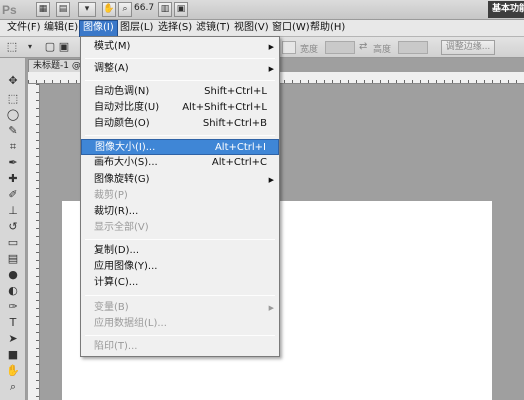 This screenshot has width=524, height=400. I want to click on menu-item-image-rotation: 图像旋转(G) ▶, so click(180, 180).